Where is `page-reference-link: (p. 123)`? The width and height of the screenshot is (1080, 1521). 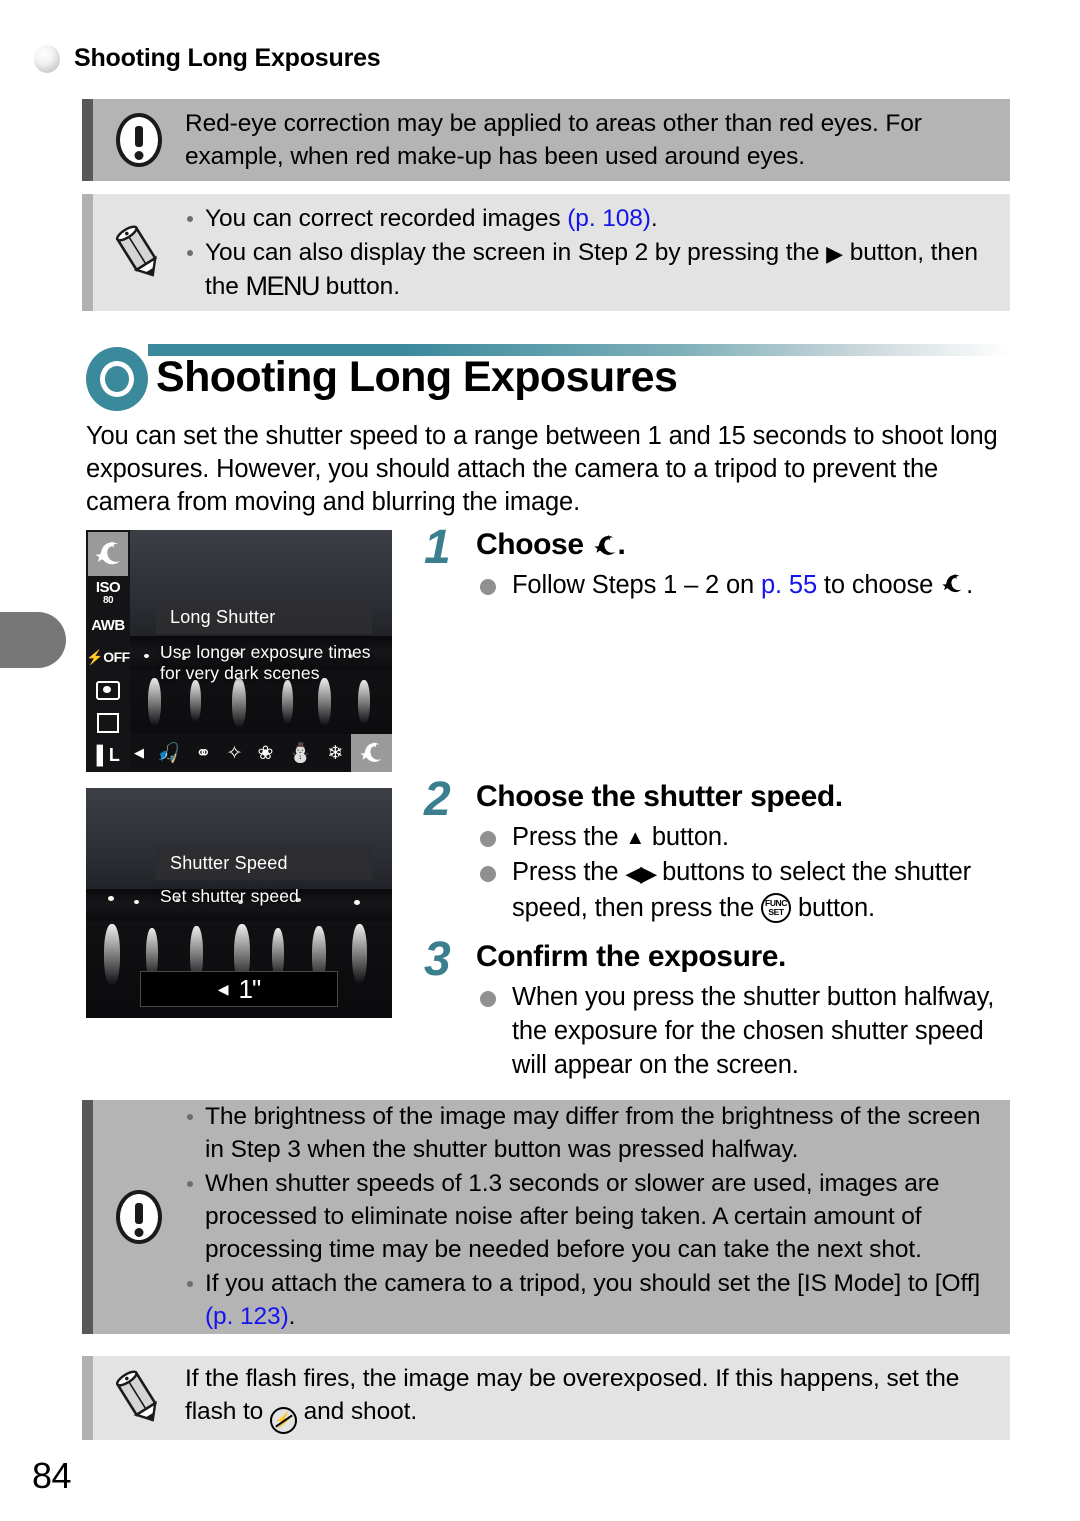
page-reference-link: (p. 123) is located at coordinates (247, 1316).